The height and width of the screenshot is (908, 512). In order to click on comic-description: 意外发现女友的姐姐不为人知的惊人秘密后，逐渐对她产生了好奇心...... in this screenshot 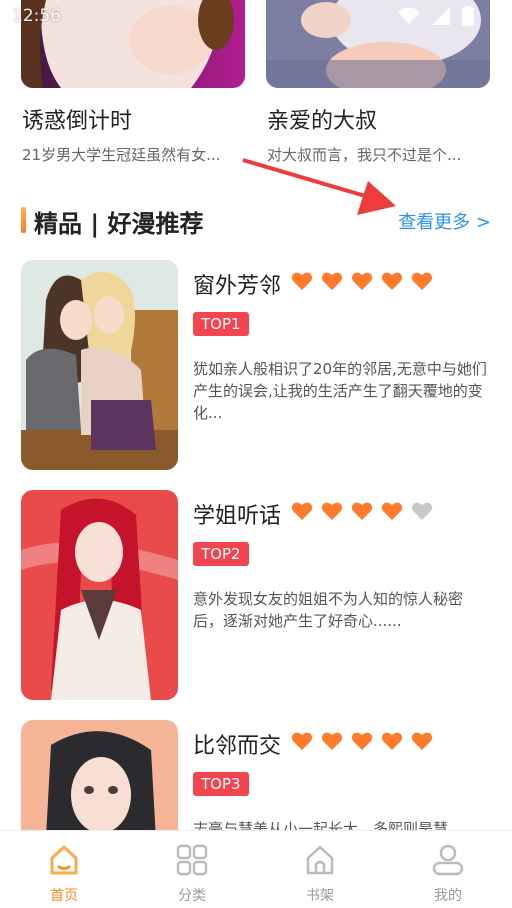, I will do `click(328, 610)`.